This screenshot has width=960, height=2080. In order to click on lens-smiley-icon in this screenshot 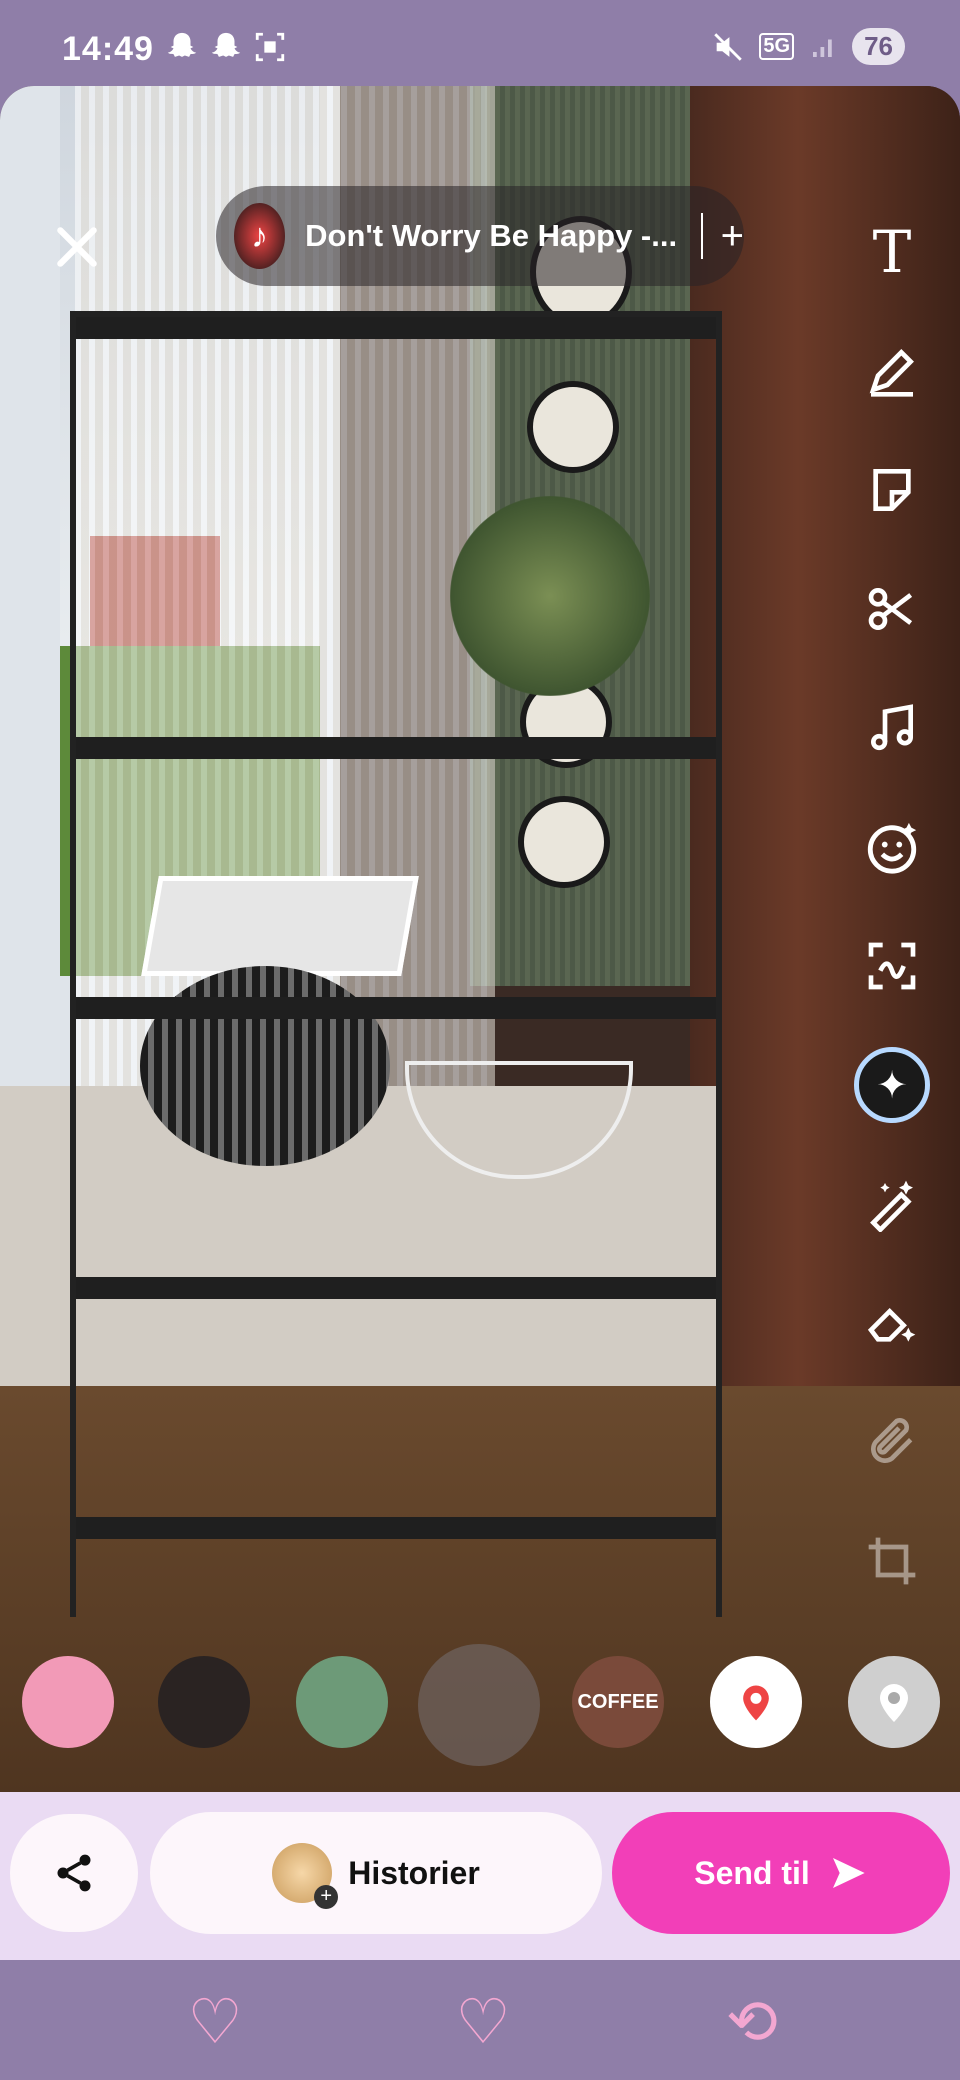, I will do `click(892, 848)`.